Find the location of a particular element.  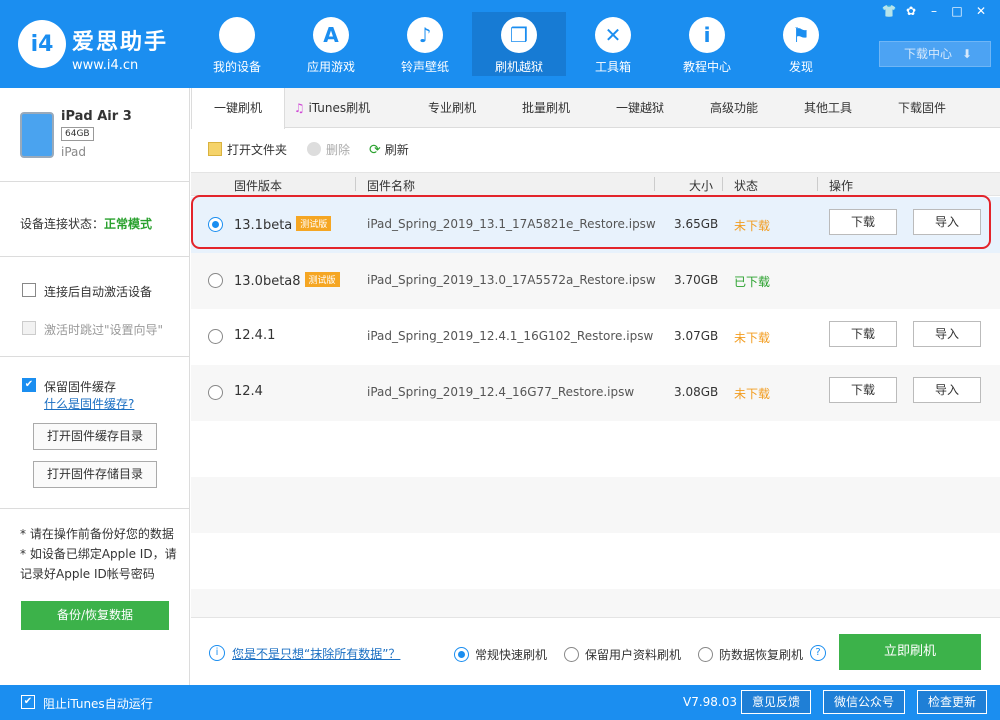

connection-value: 正常模式 is located at coordinates (128, 224).